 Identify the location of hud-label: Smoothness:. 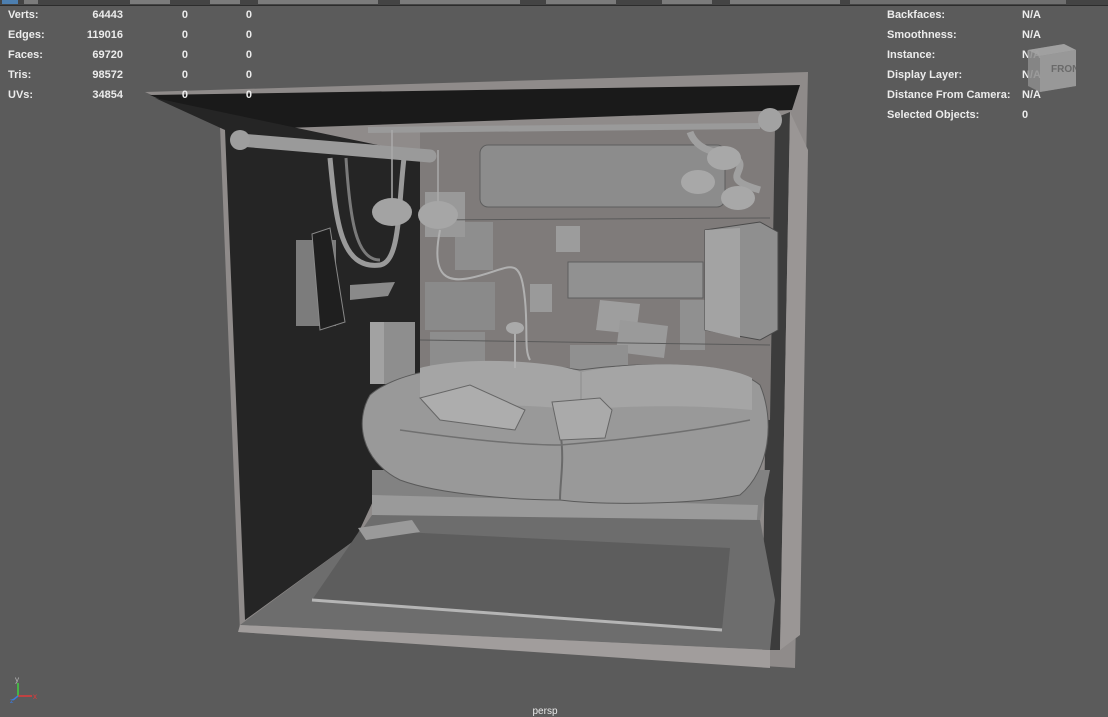
(922, 35).